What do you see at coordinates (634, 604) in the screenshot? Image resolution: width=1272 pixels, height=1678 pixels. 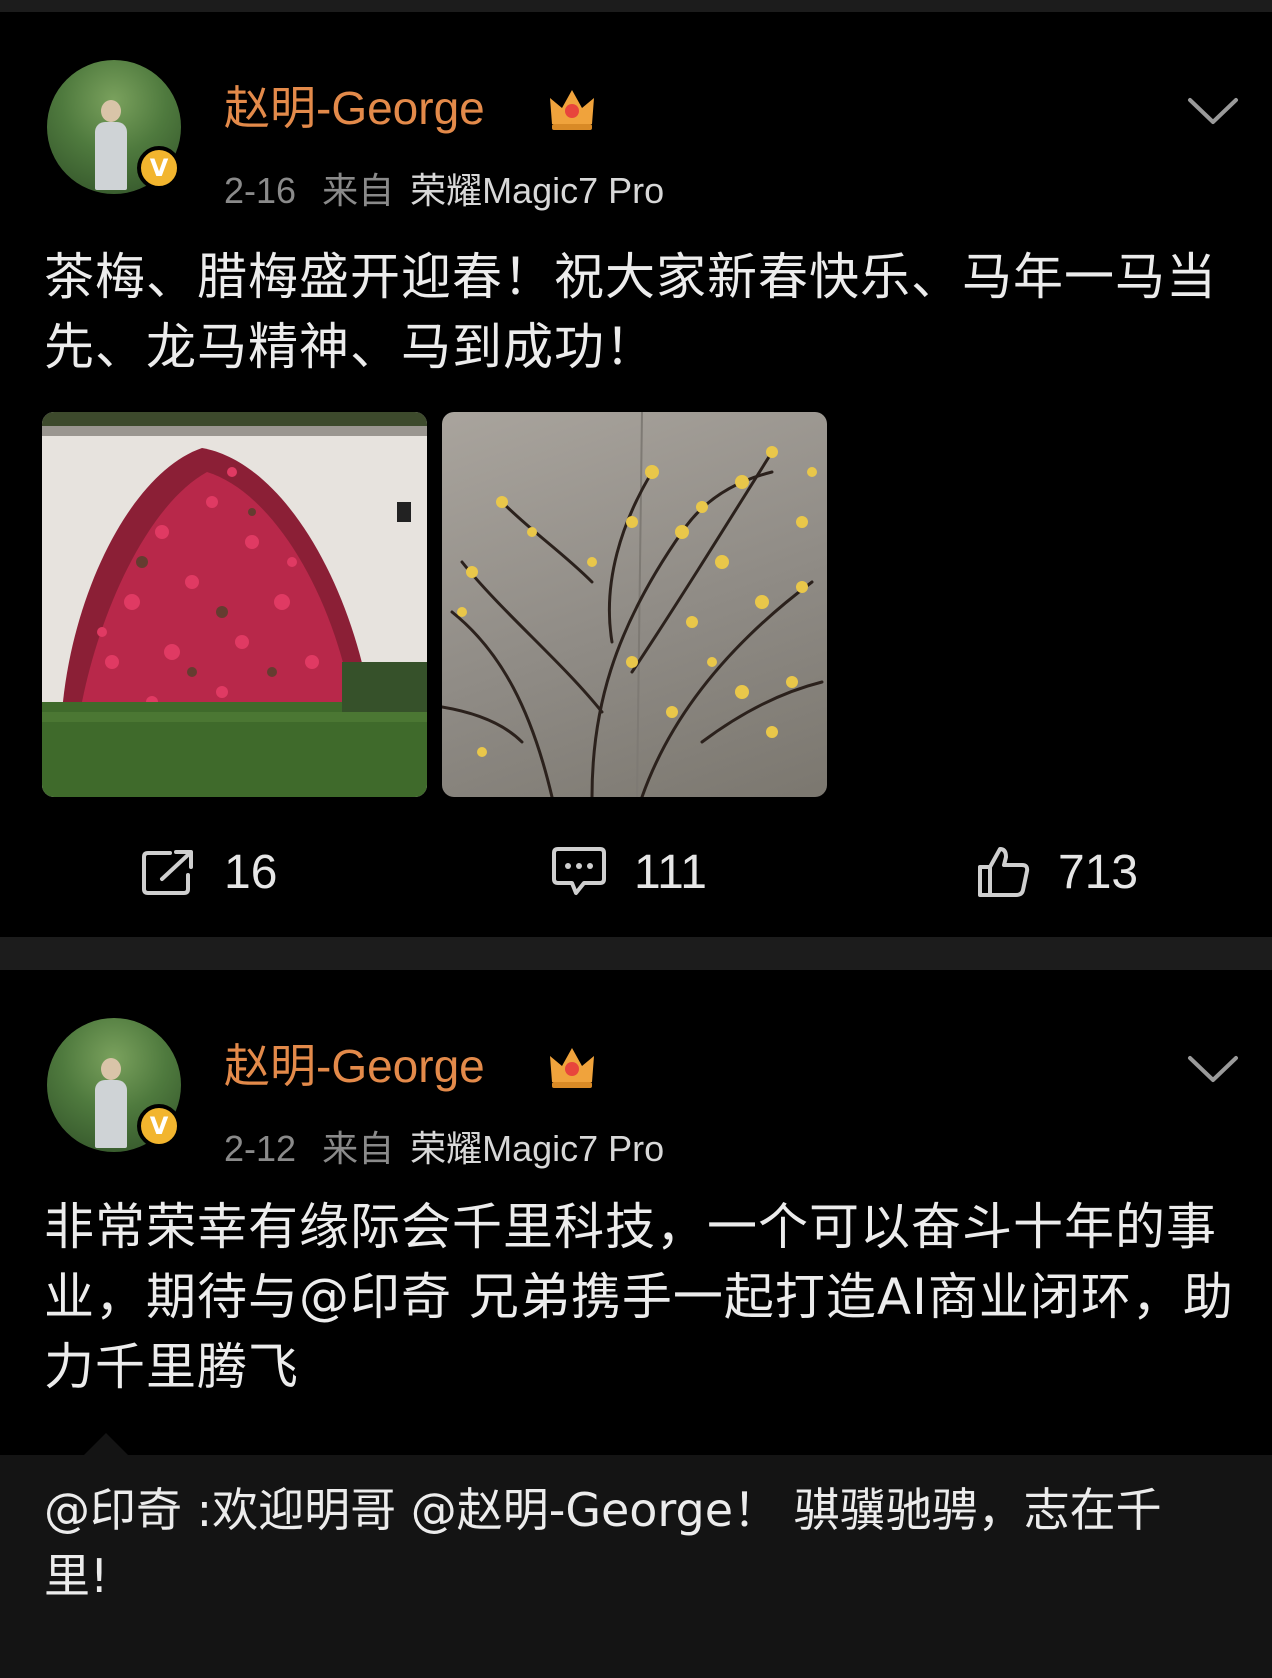 I see `wintersweet-photo` at bounding box center [634, 604].